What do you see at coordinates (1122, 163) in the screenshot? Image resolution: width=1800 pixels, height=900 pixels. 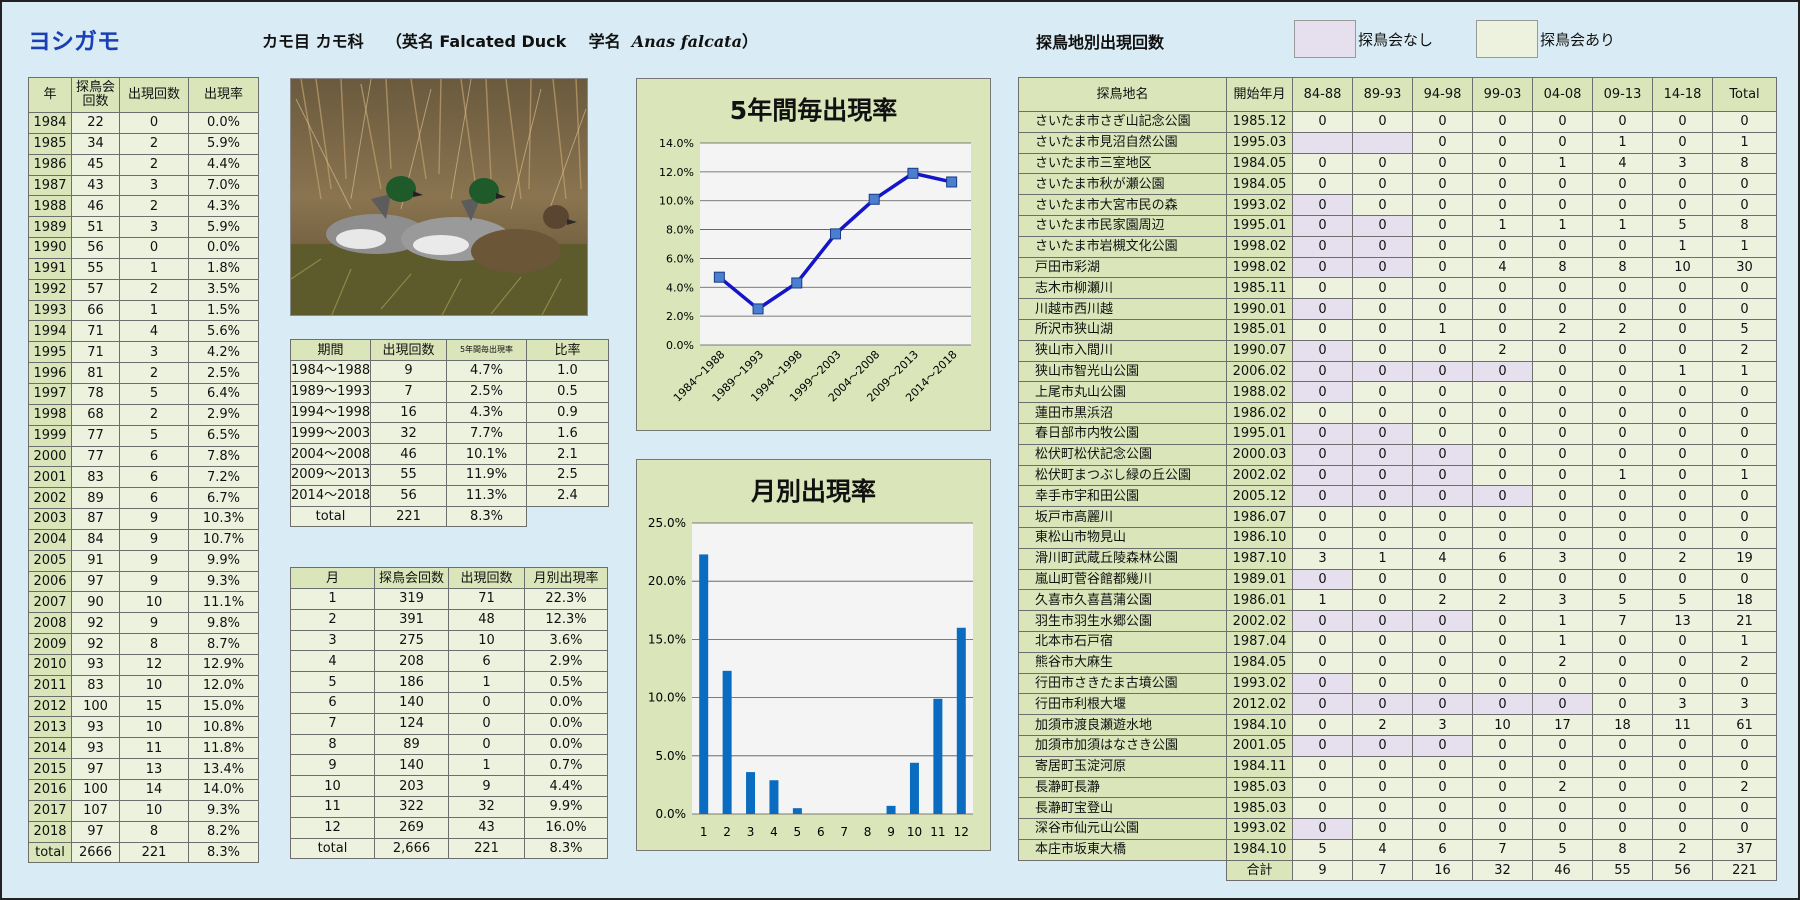 I see `site-name-cell: さいたま市三室地区` at bounding box center [1122, 163].